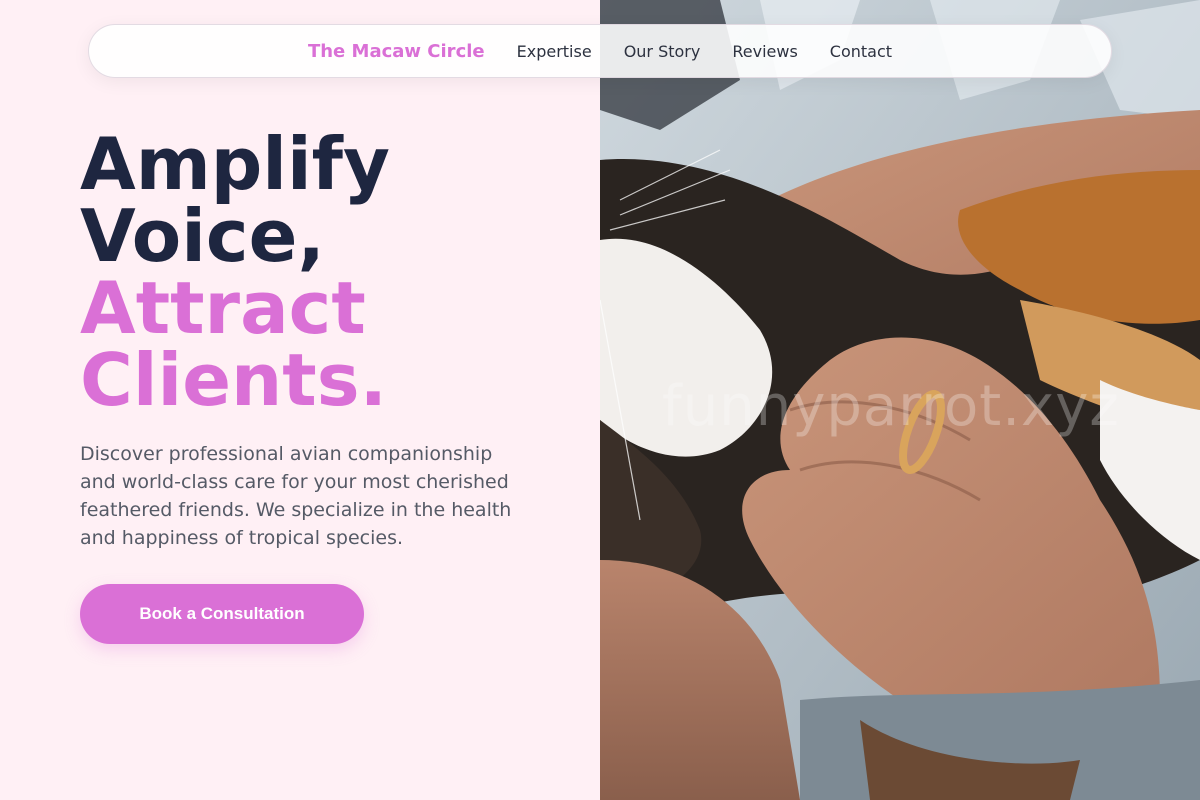 The width and height of the screenshot is (1200, 800). I want to click on headline-accent-line-1: Attract, so click(223, 308).